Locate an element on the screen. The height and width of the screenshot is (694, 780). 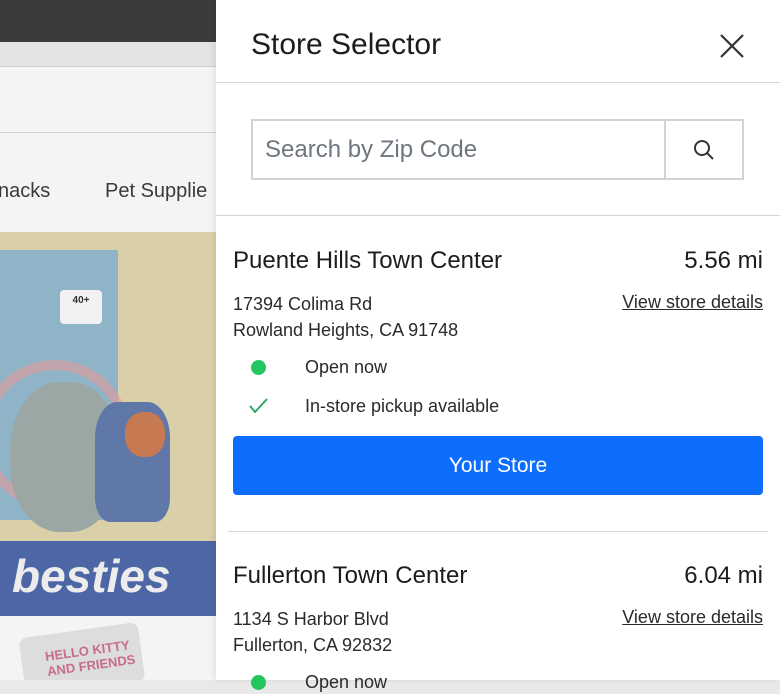
search-icon is located at coordinates (704, 149).